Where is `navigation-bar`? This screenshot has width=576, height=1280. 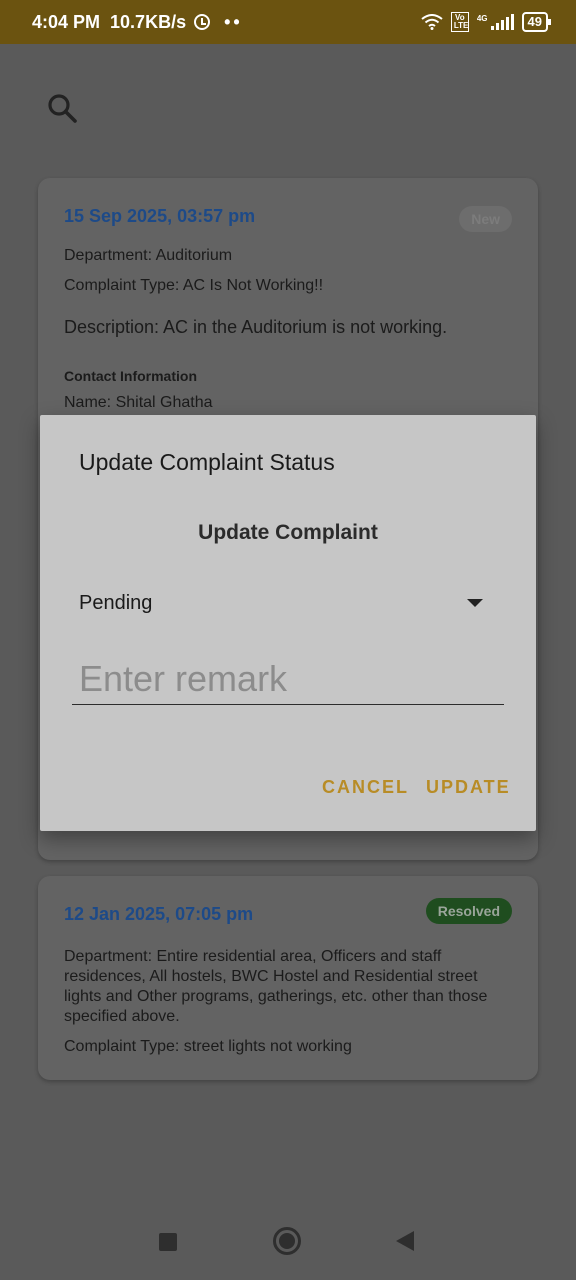
navigation-bar is located at coordinates (288, 1245).